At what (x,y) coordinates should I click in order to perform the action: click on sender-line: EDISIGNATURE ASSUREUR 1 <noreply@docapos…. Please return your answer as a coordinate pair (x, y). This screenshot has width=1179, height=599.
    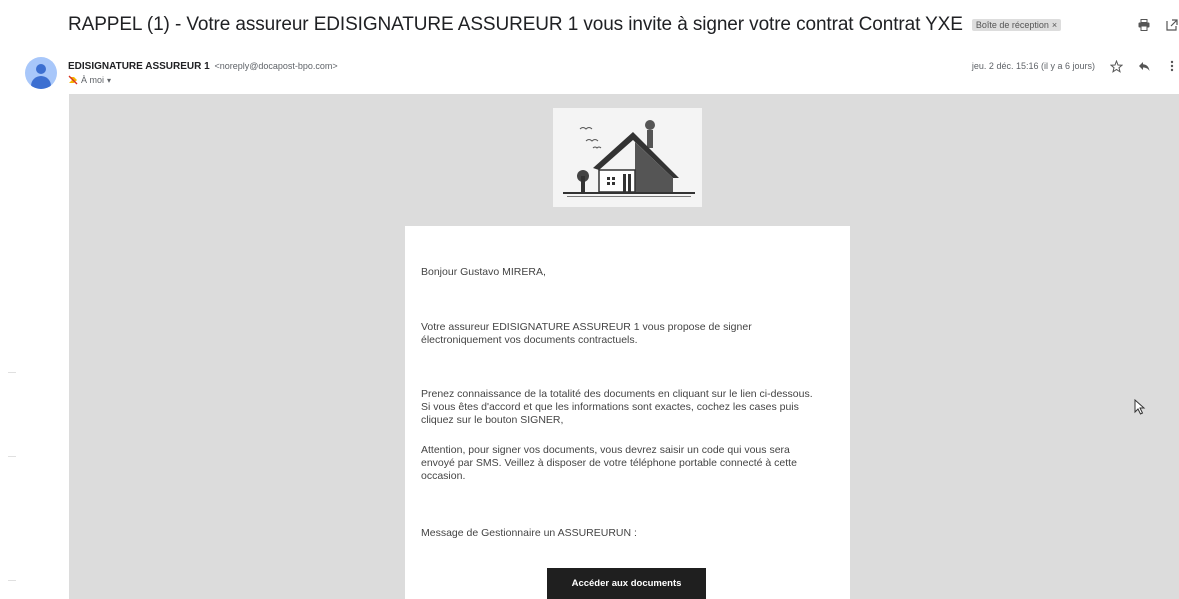
    Looking at the image, I should click on (203, 66).